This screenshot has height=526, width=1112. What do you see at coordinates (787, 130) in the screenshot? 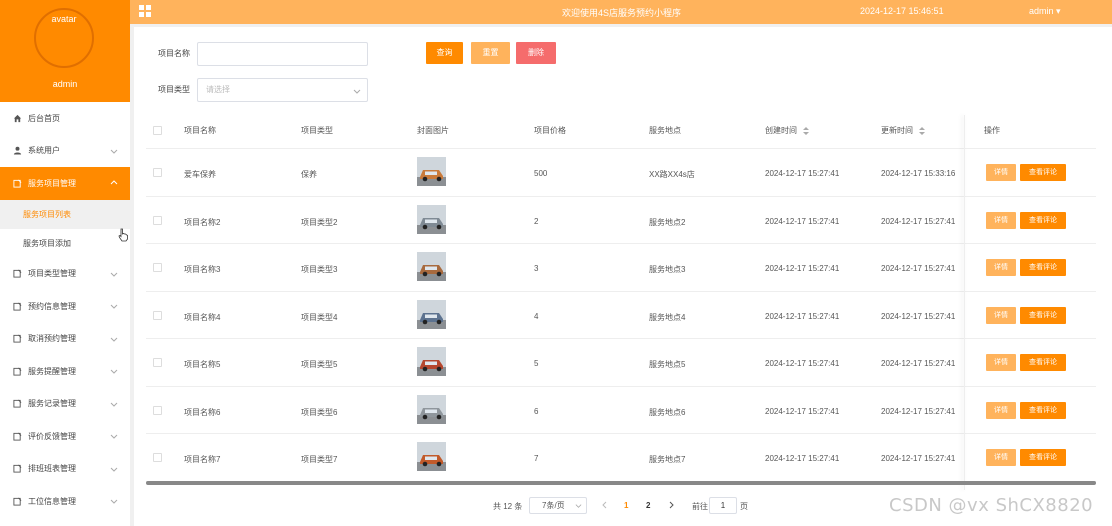
I see `col-header-created: 创建时间` at bounding box center [787, 130].